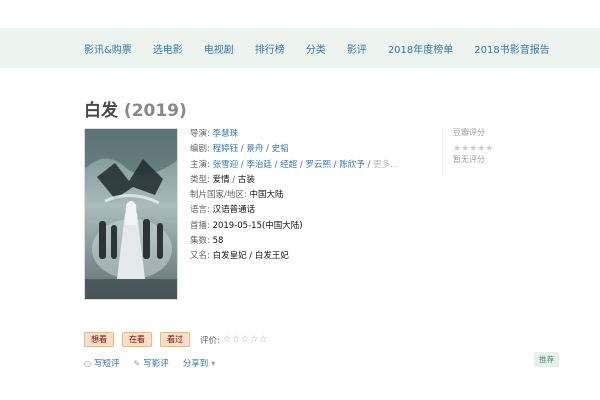  Describe the element at coordinates (106, 364) in the screenshot. I see `short-review-label: 写短评` at that location.